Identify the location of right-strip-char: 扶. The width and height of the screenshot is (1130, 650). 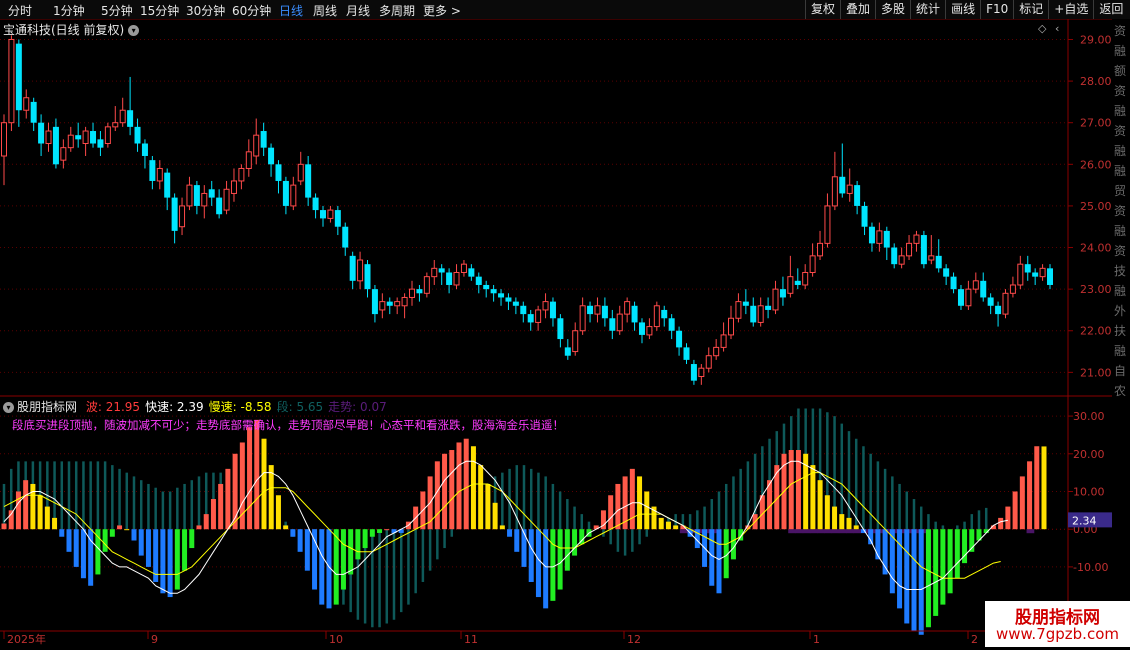
(1120, 331).